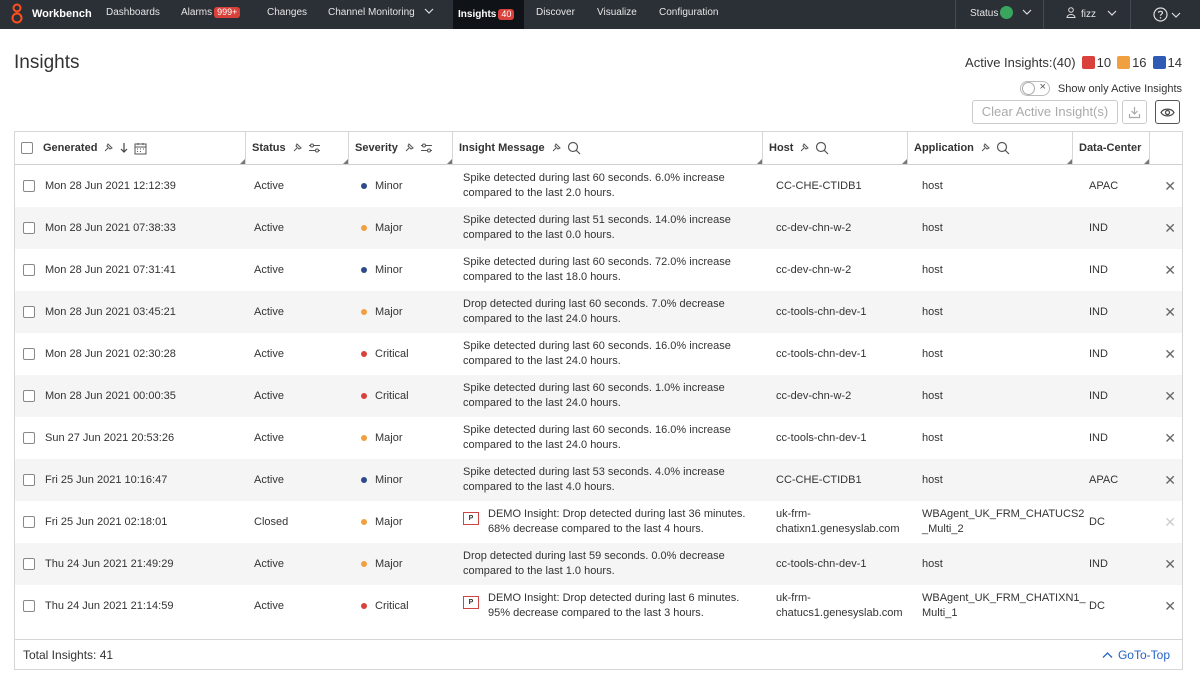 This screenshot has width=1200, height=677. What do you see at coordinates (62, 14) in the screenshot?
I see `app-brand: Workbench` at bounding box center [62, 14].